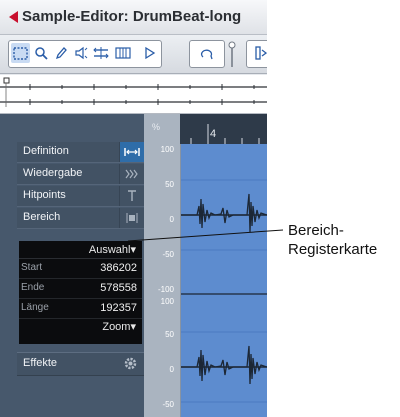  I want to click on callout-line, so click(205, 235).